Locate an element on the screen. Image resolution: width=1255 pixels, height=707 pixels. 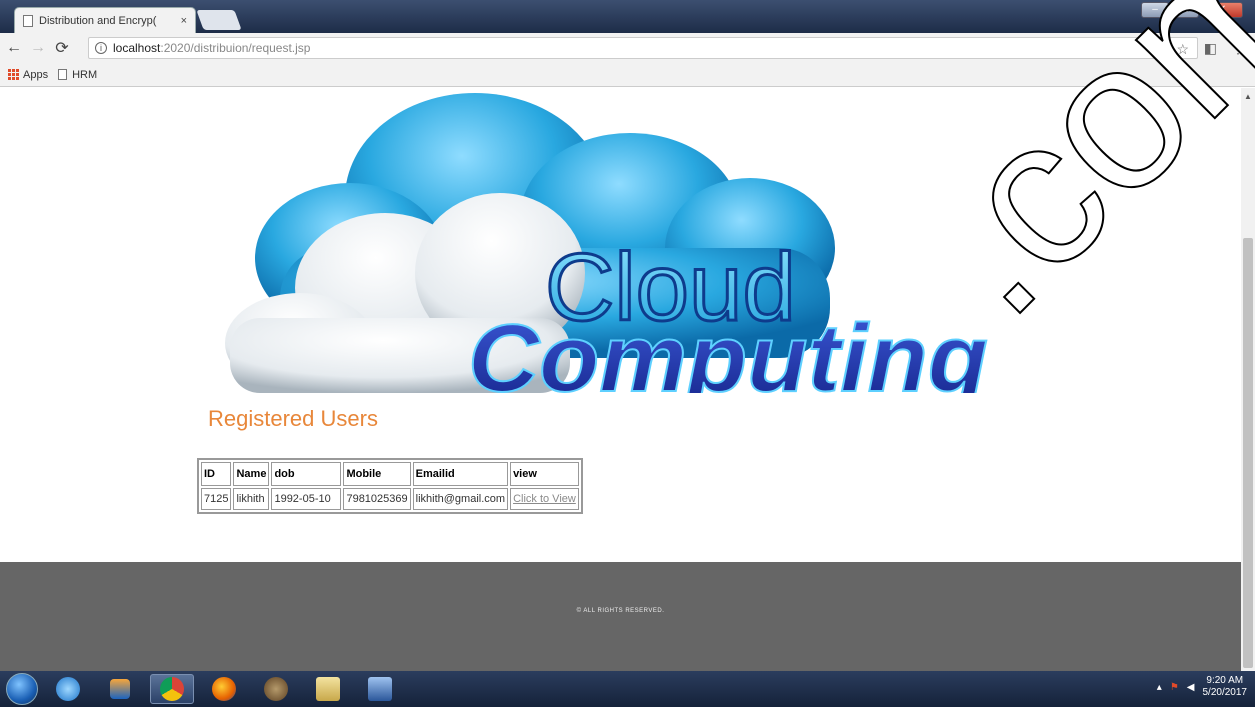
maximize-button: □ is located at coordinates (1185, 10).